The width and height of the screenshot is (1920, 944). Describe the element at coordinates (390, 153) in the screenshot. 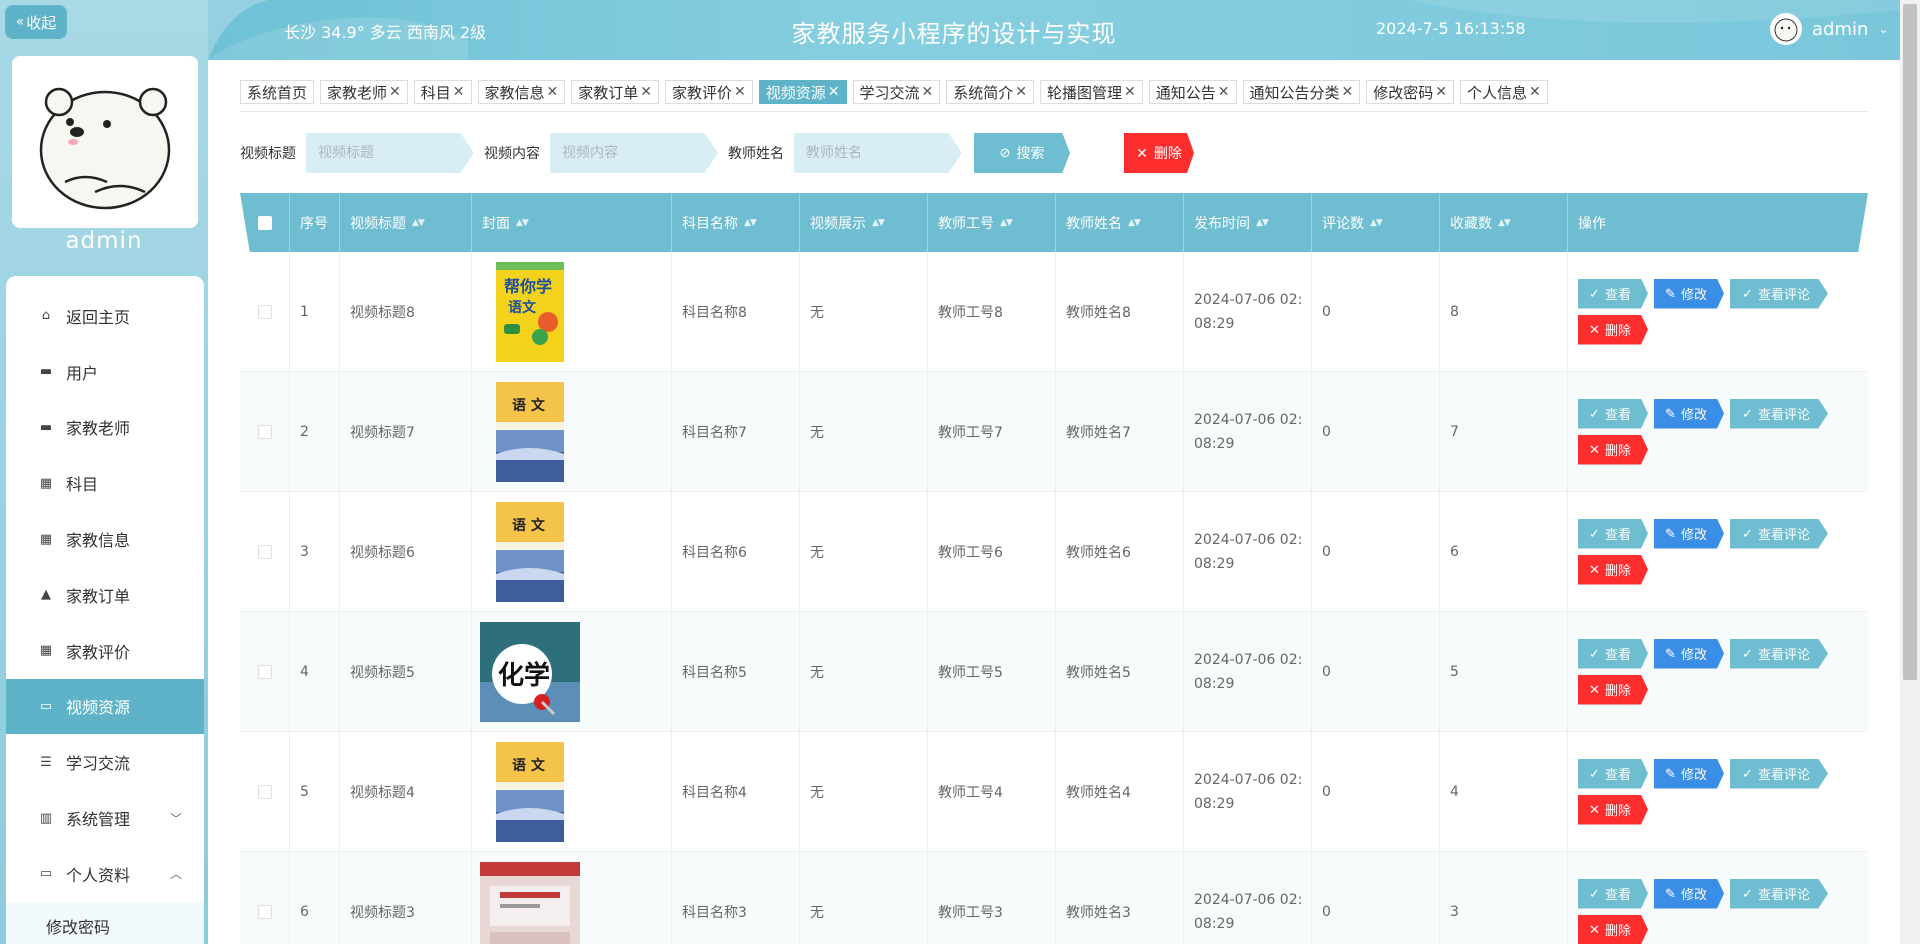

I see `video-title-input` at that location.